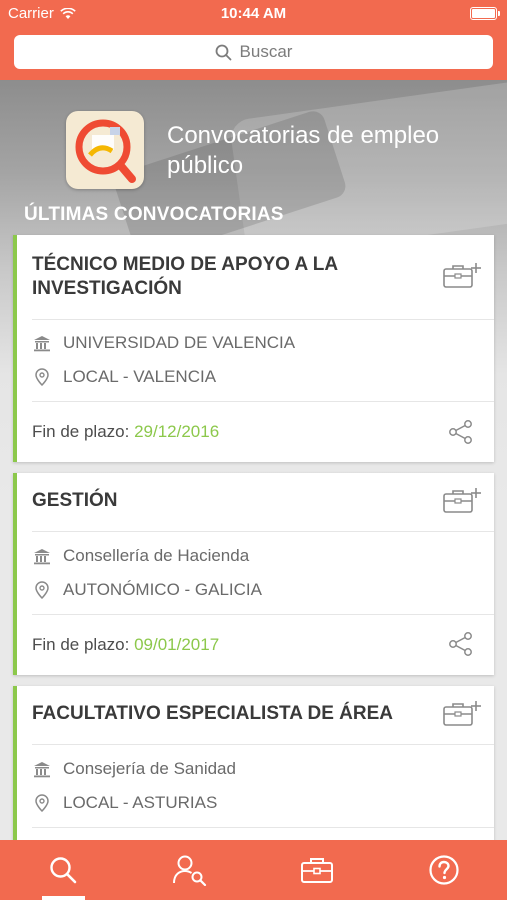  Describe the element at coordinates (140, 802) in the screenshot. I see `location-label: LOCAL - ASTURIAS` at that location.